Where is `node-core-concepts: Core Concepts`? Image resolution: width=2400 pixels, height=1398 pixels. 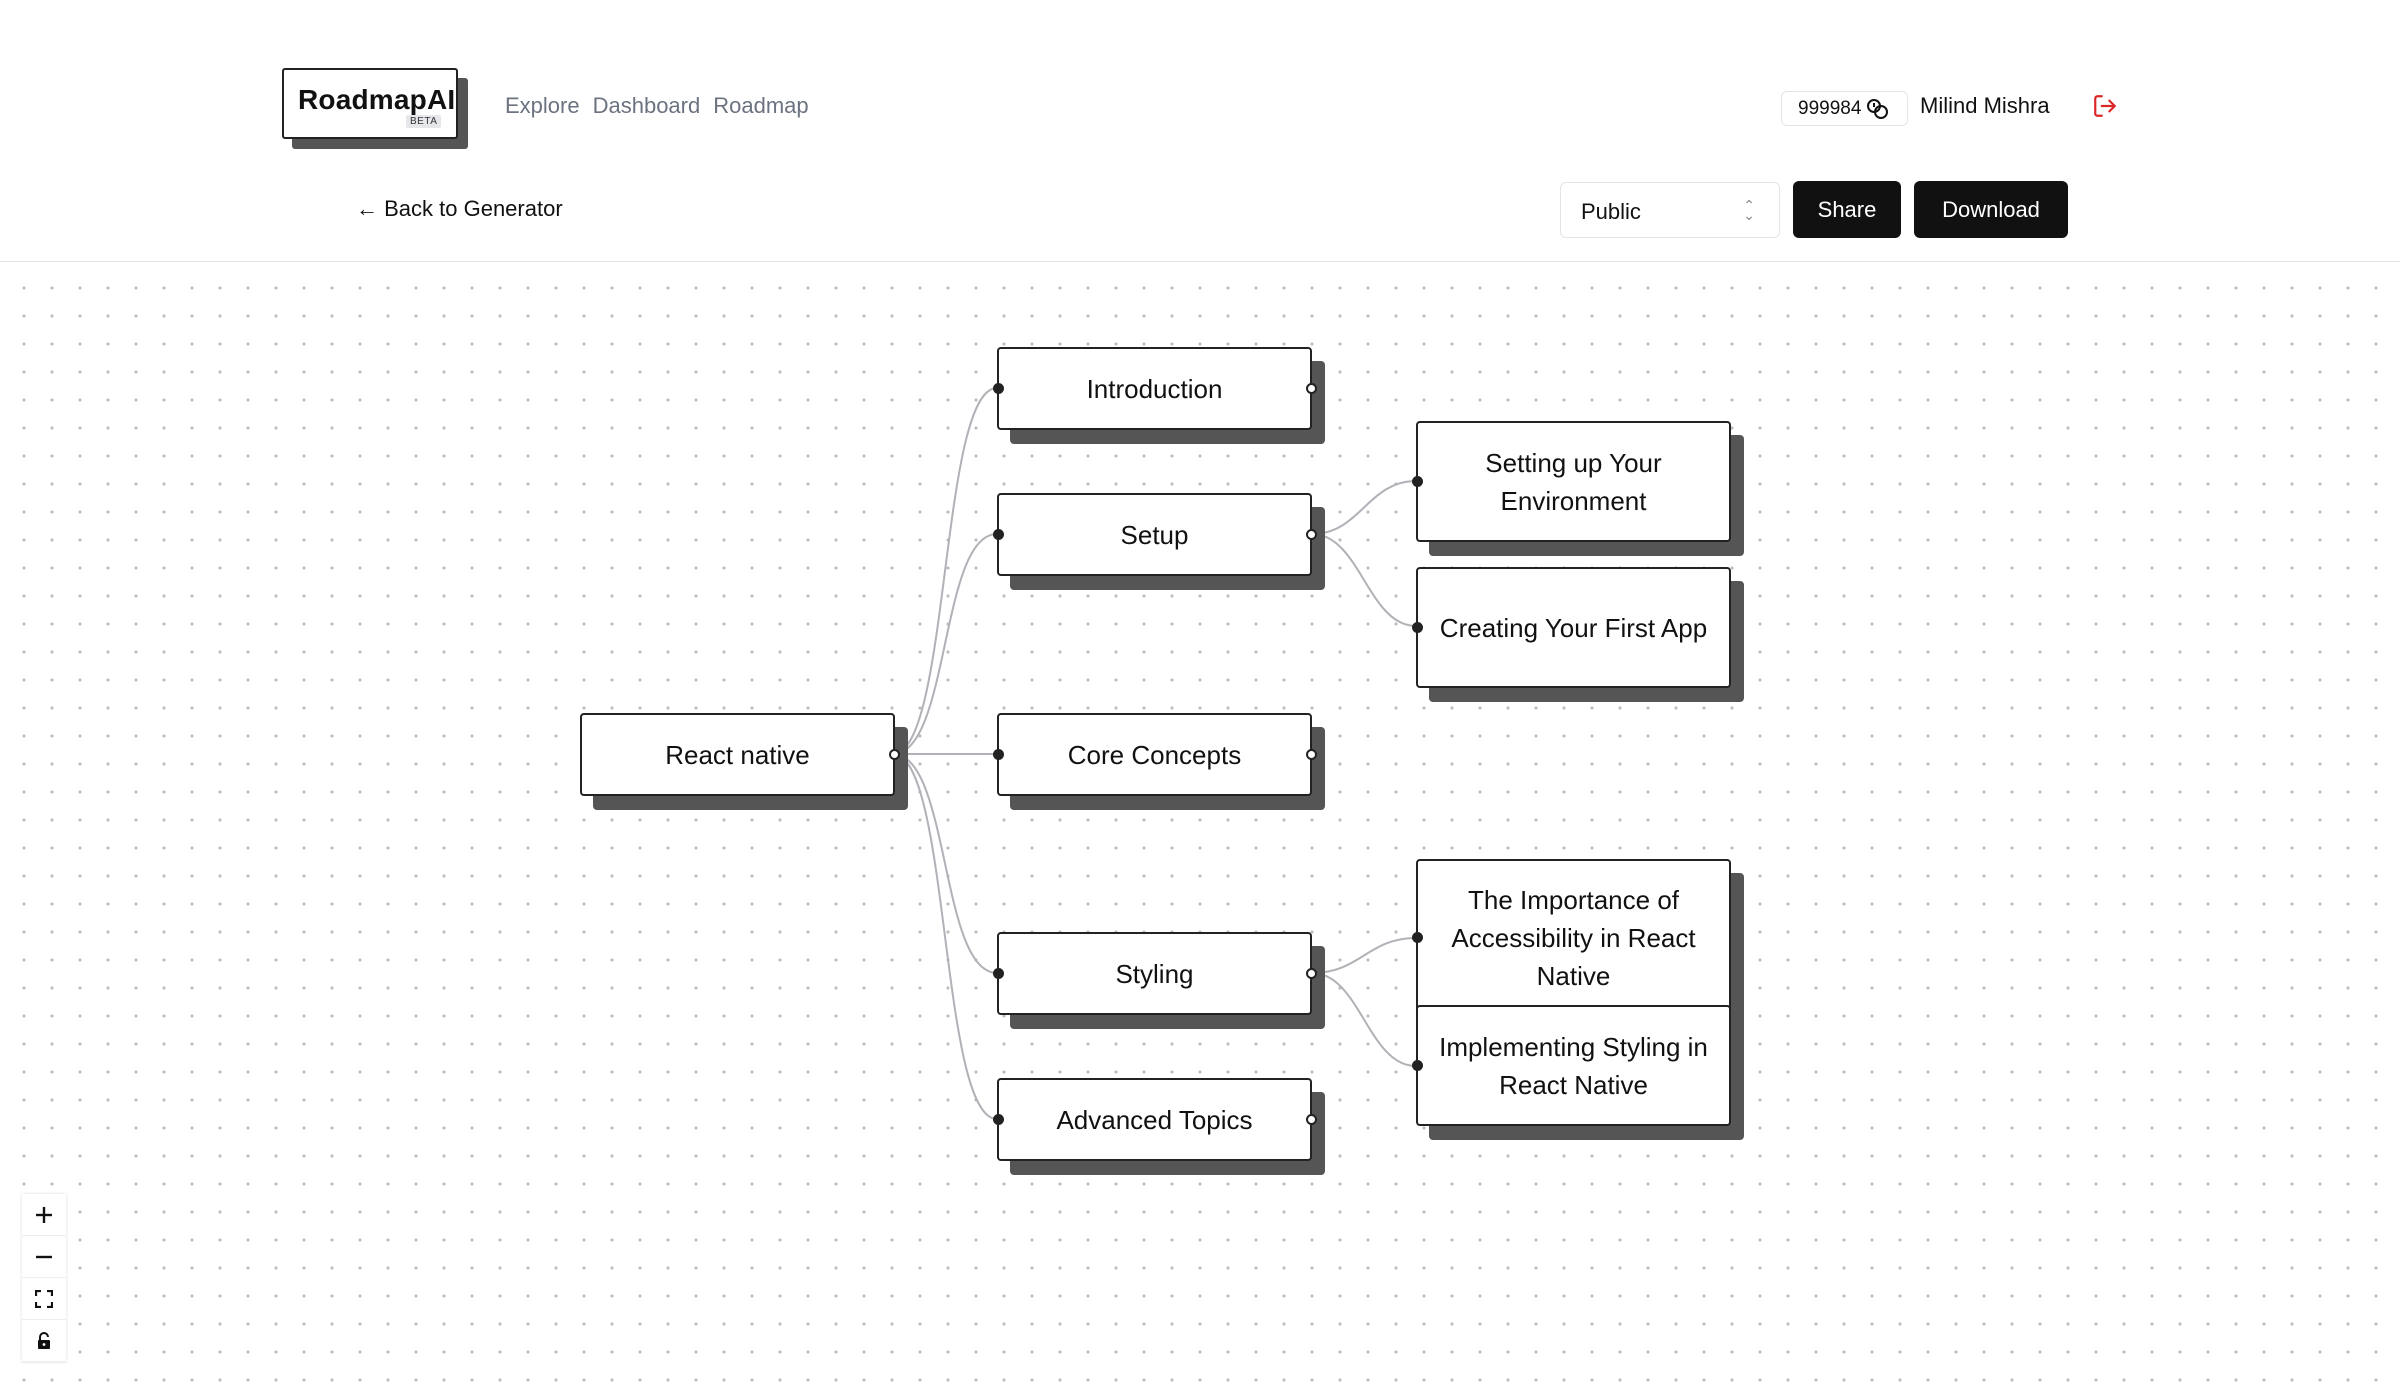 node-core-concepts: Core Concepts is located at coordinates (1155, 754).